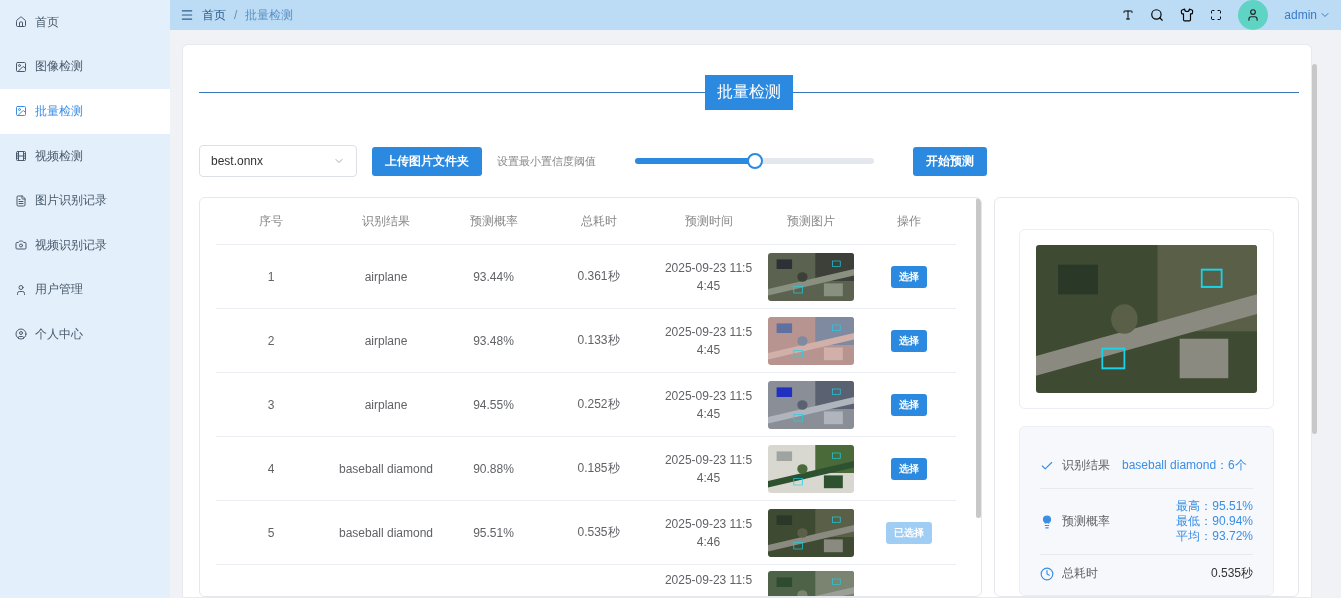 The height and width of the screenshot is (598, 1341). I want to click on stat-value: 平均：93.72%, so click(1214, 536).